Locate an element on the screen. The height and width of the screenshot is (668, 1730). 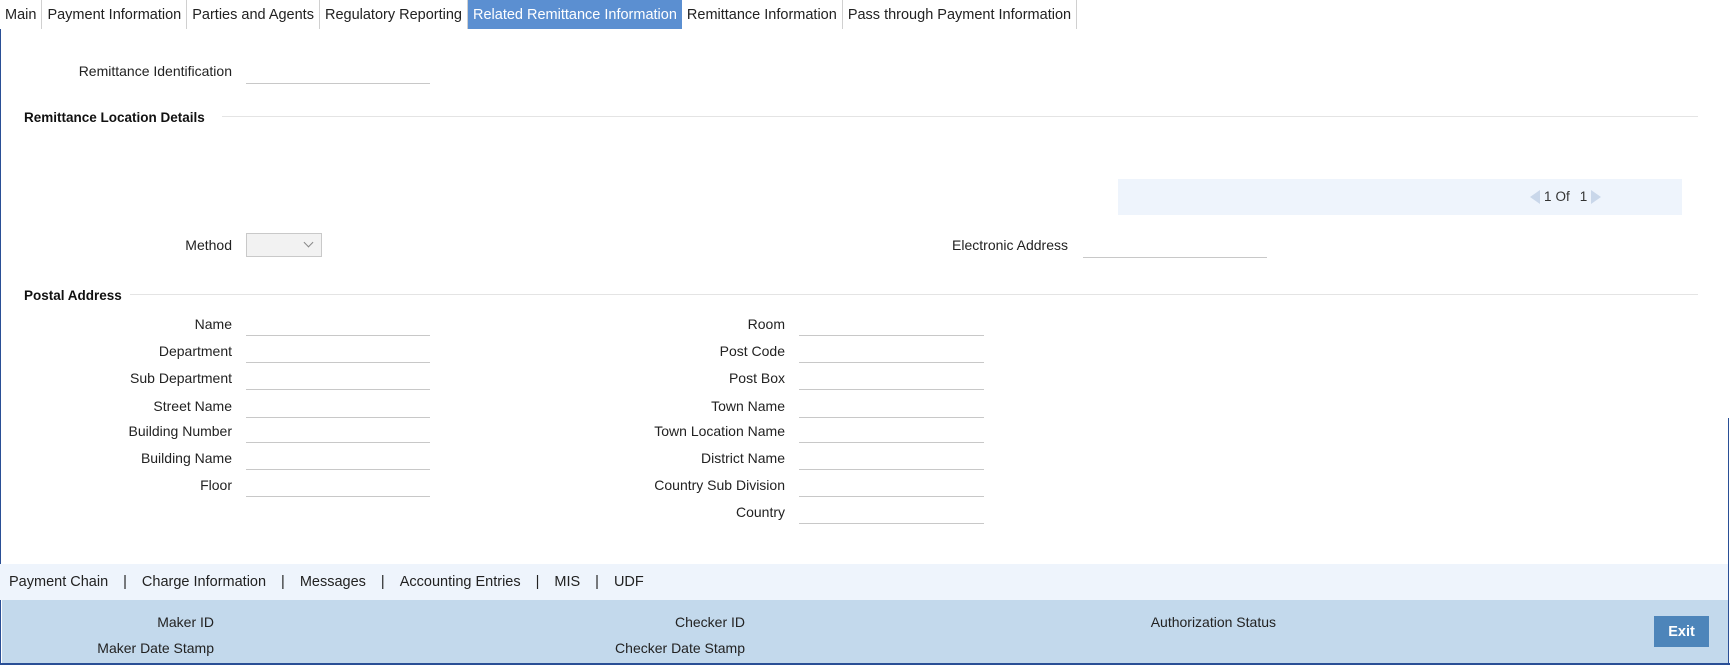
pager-of: Of is located at coordinates (1562, 196).